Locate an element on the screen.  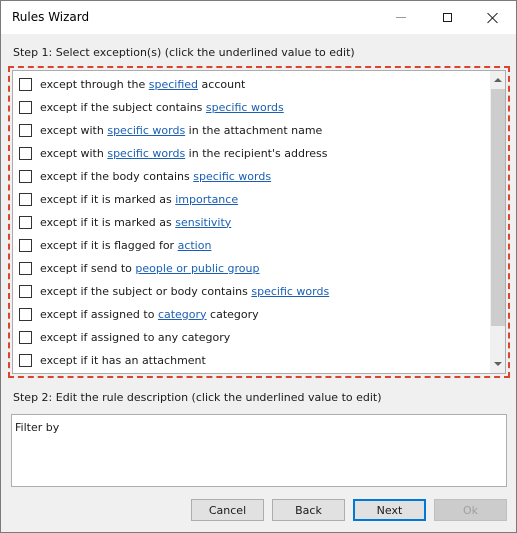
cancel-button: Cancel is located at coordinates (227, 510).